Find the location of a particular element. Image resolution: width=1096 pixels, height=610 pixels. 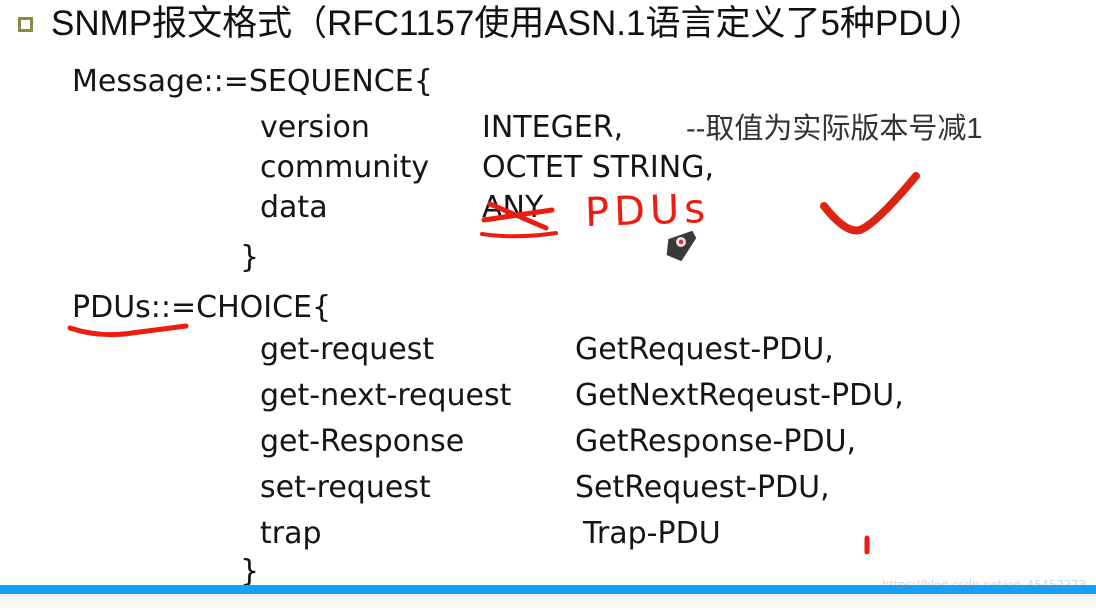

pdus-block-header: PDUs::=CHOICE{ is located at coordinates (202, 307).